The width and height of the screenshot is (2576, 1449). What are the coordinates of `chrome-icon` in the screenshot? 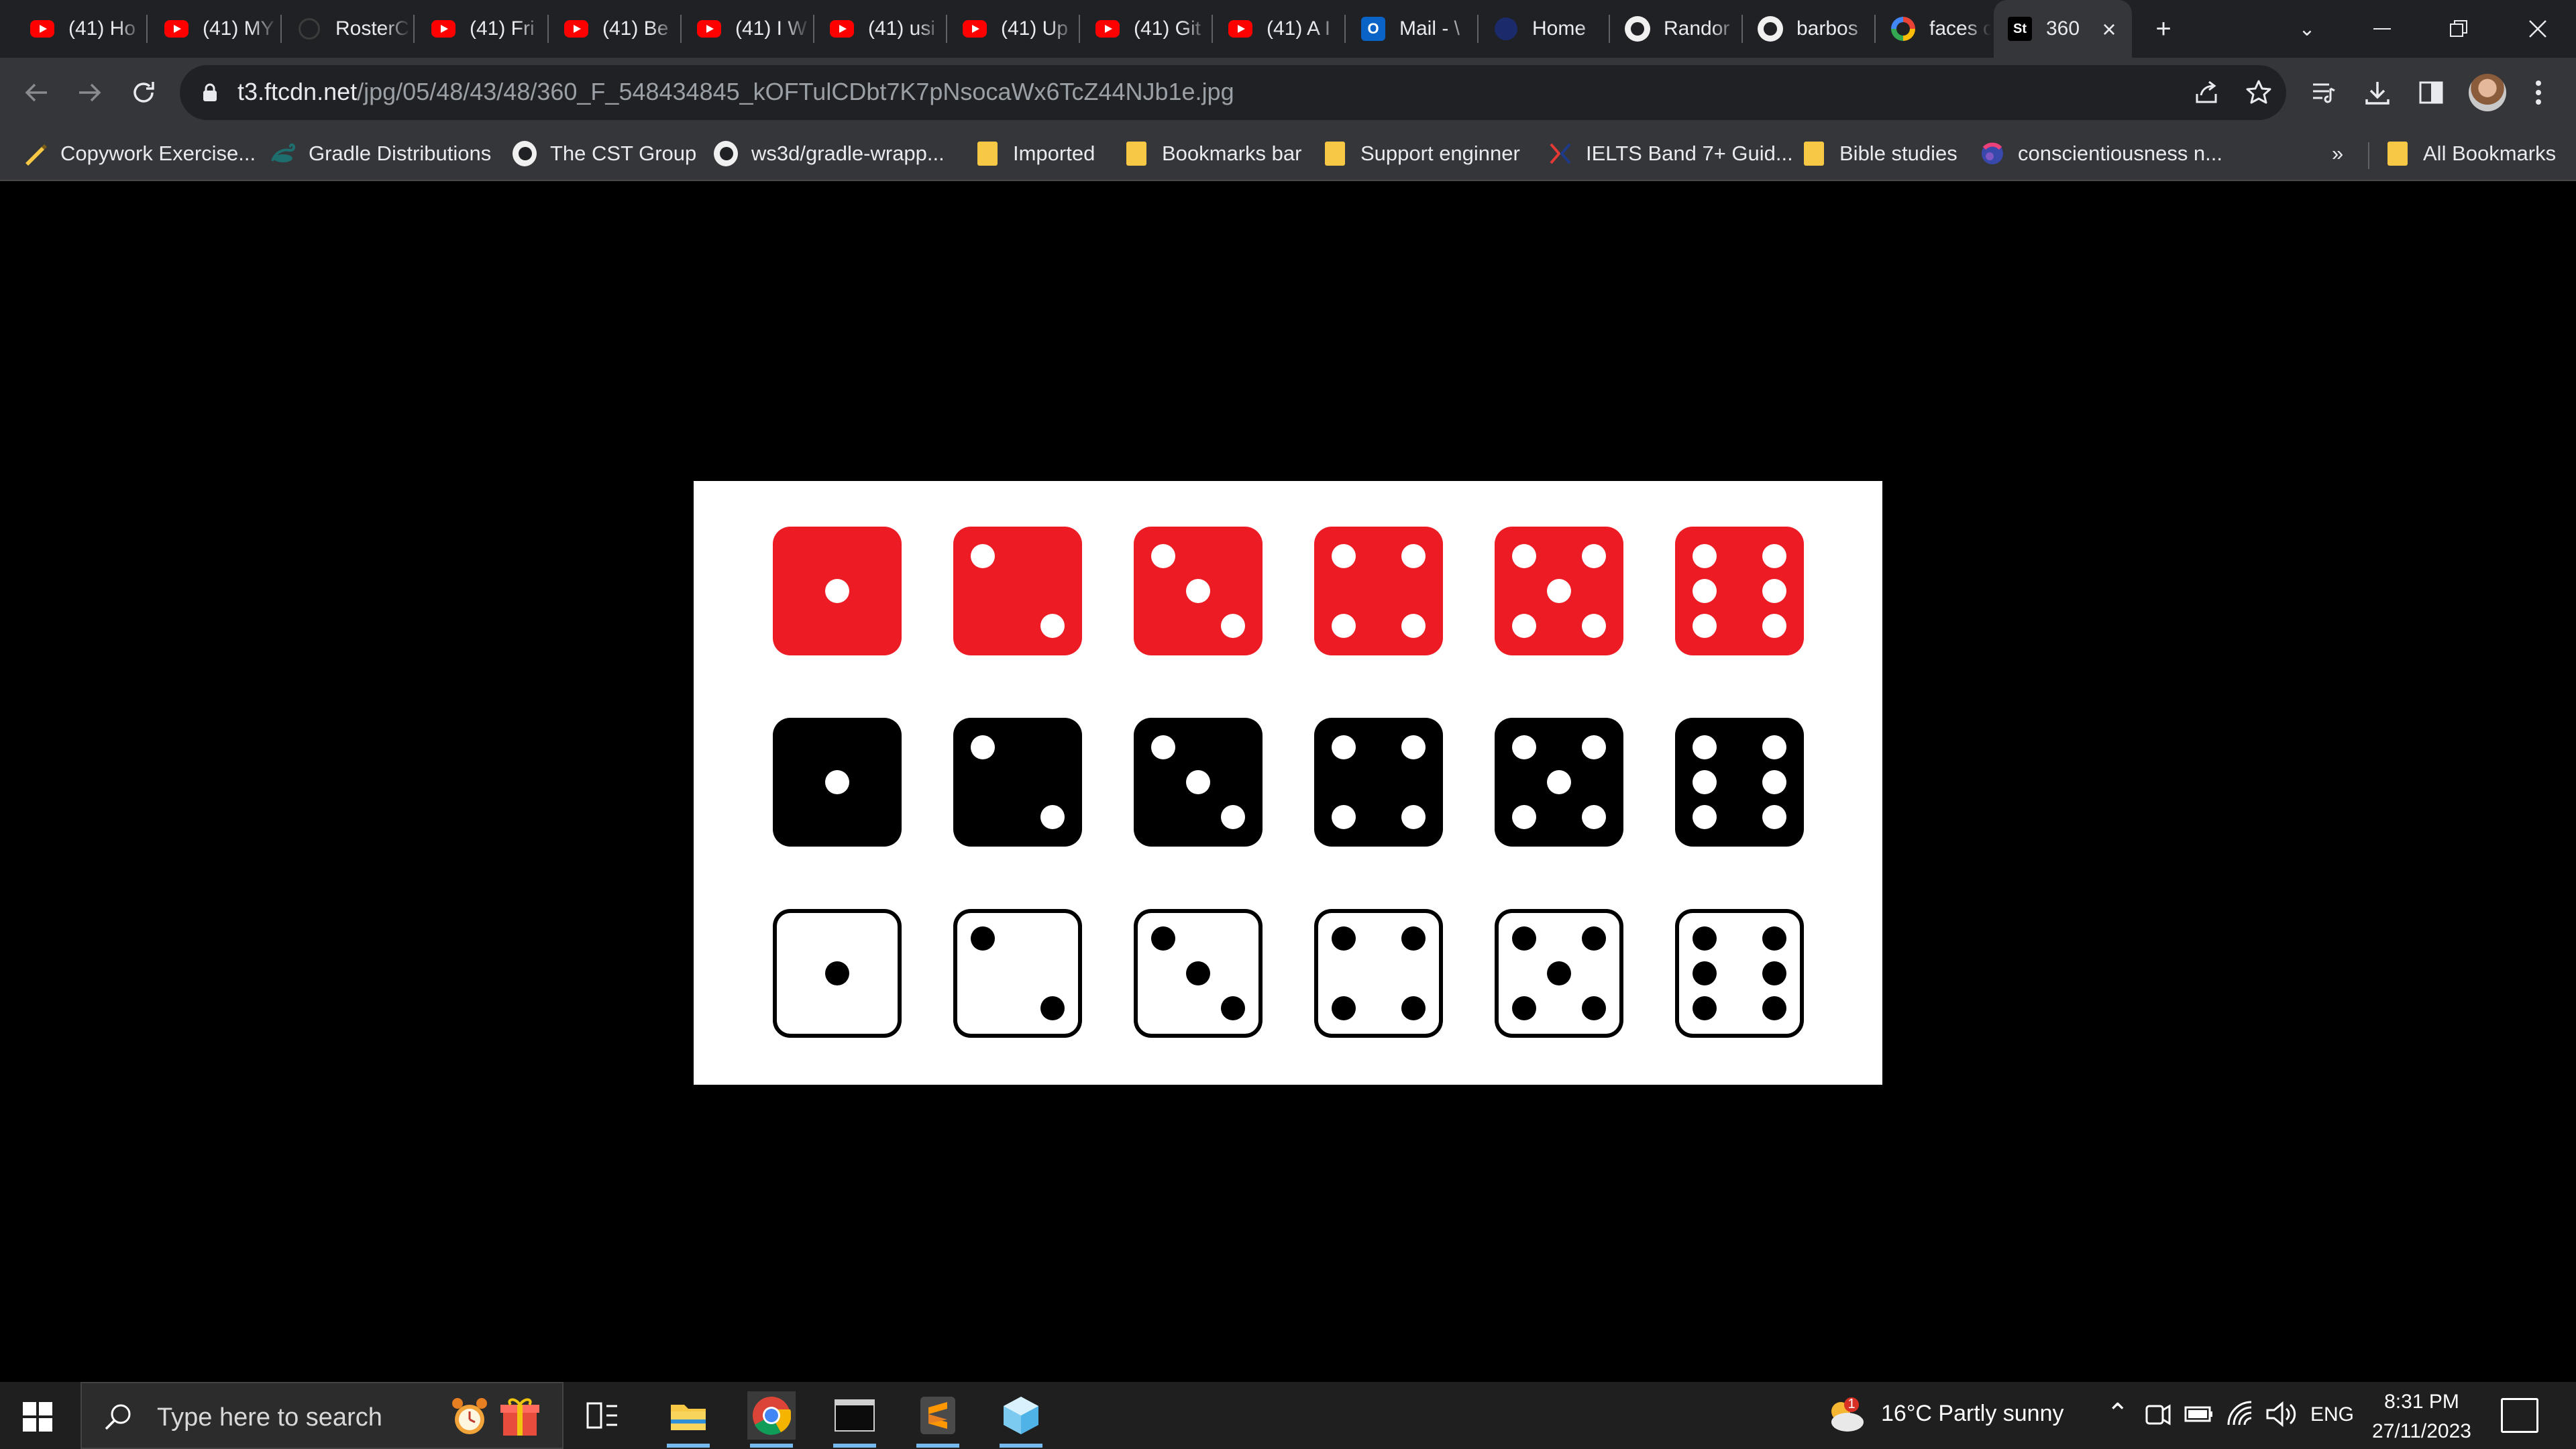 It's located at (771, 1419).